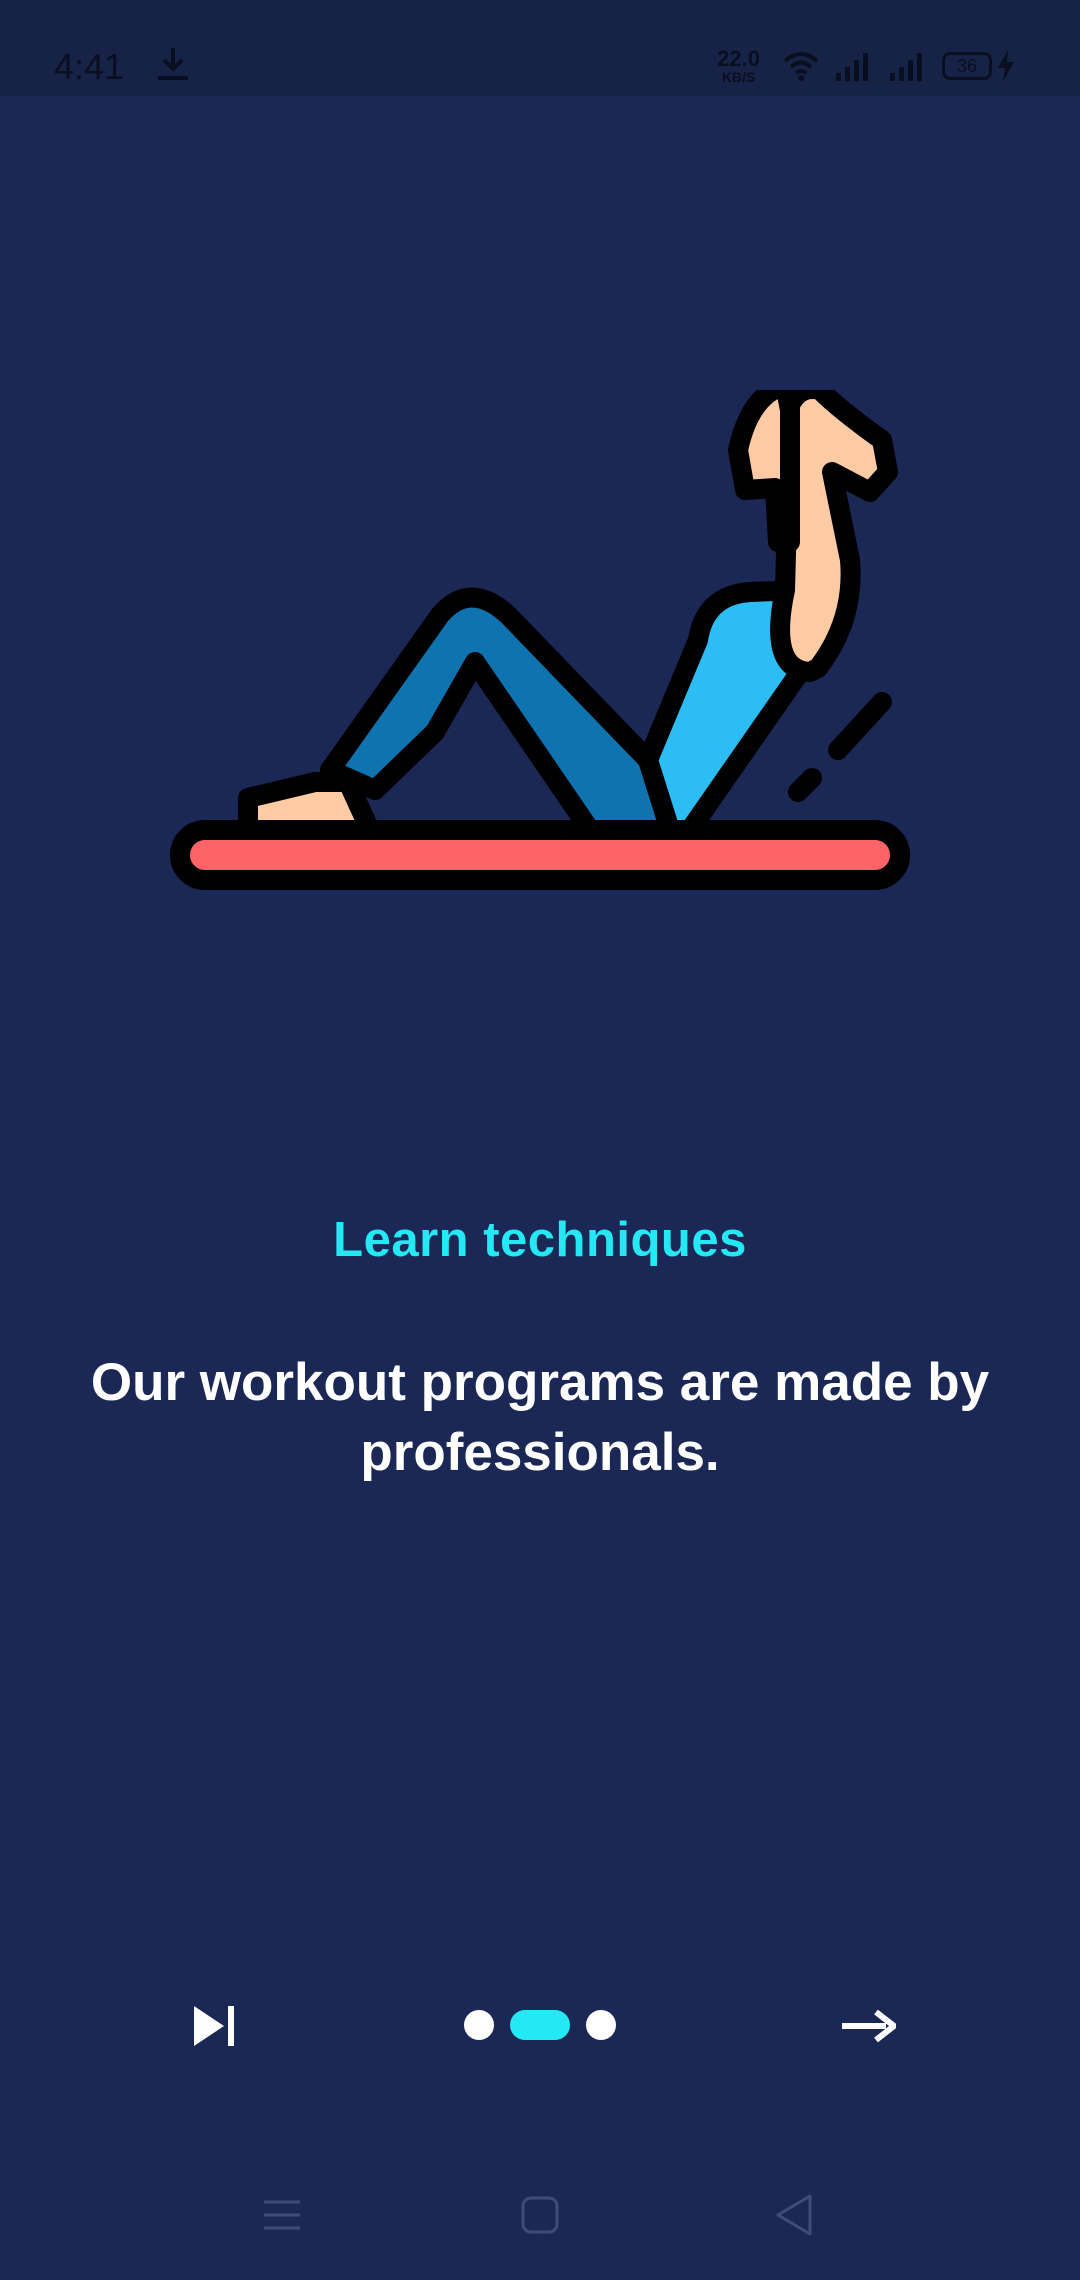  Describe the element at coordinates (89, 66) in the screenshot. I see `status-time: 4:41` at that location.